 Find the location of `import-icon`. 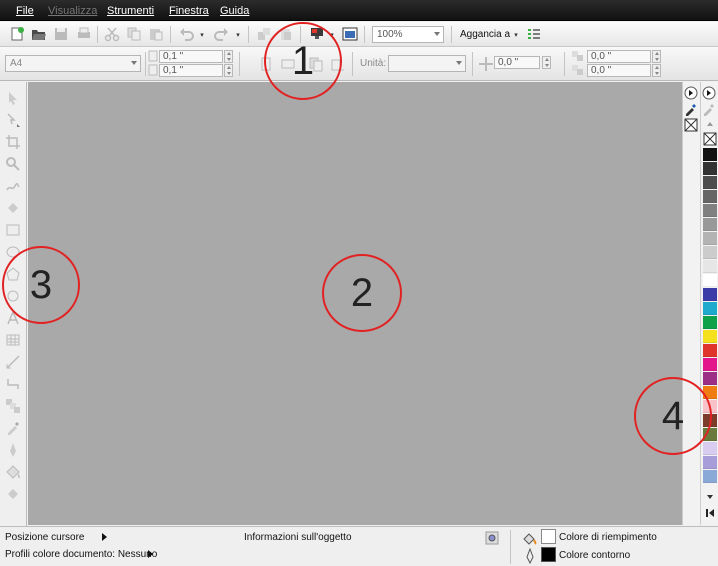

import-icon is located at coordinates (264, 34).